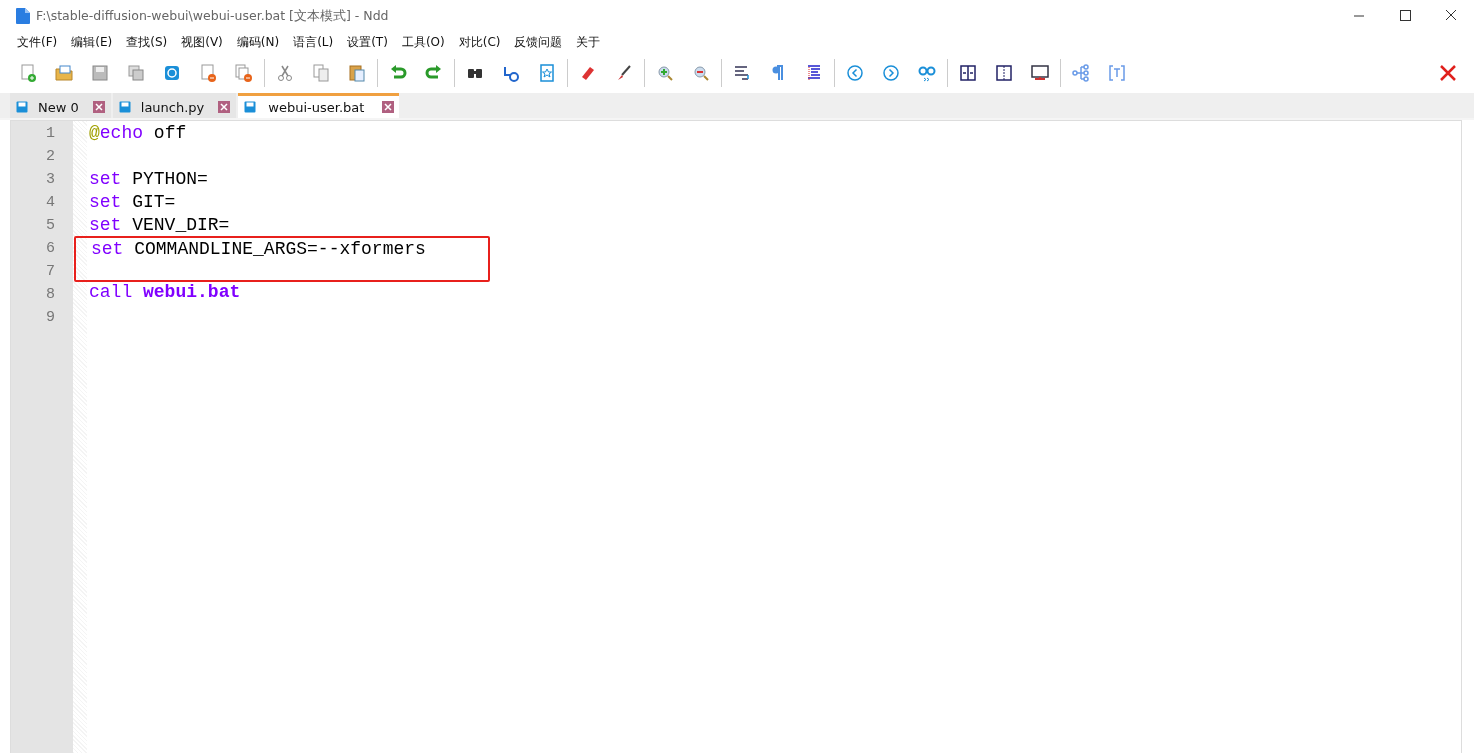 The height and width of the screenshot is (753, 1474). What do you see at coordinates (742, 73) in the screenshot?
I see `word-wrap-icon` at bounding box center [742, 73].